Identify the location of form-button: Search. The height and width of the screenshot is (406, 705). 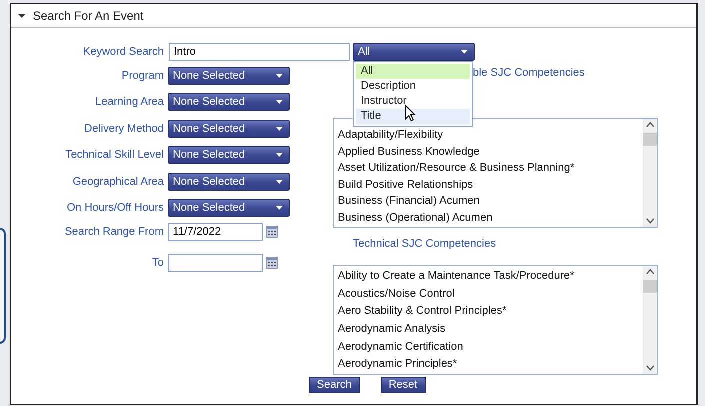
(334, 385).